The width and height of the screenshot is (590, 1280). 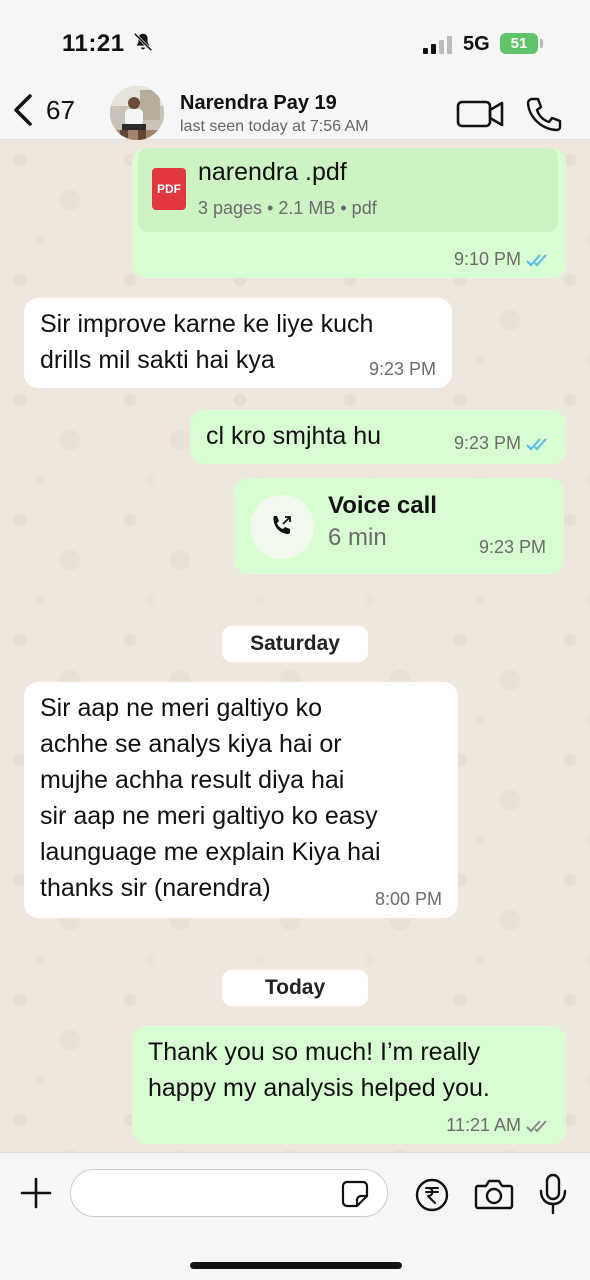 What do you see at coordinates (296, 1265) in the screenshot?
I see `home-indicator` at bounding box center [296, 1265].